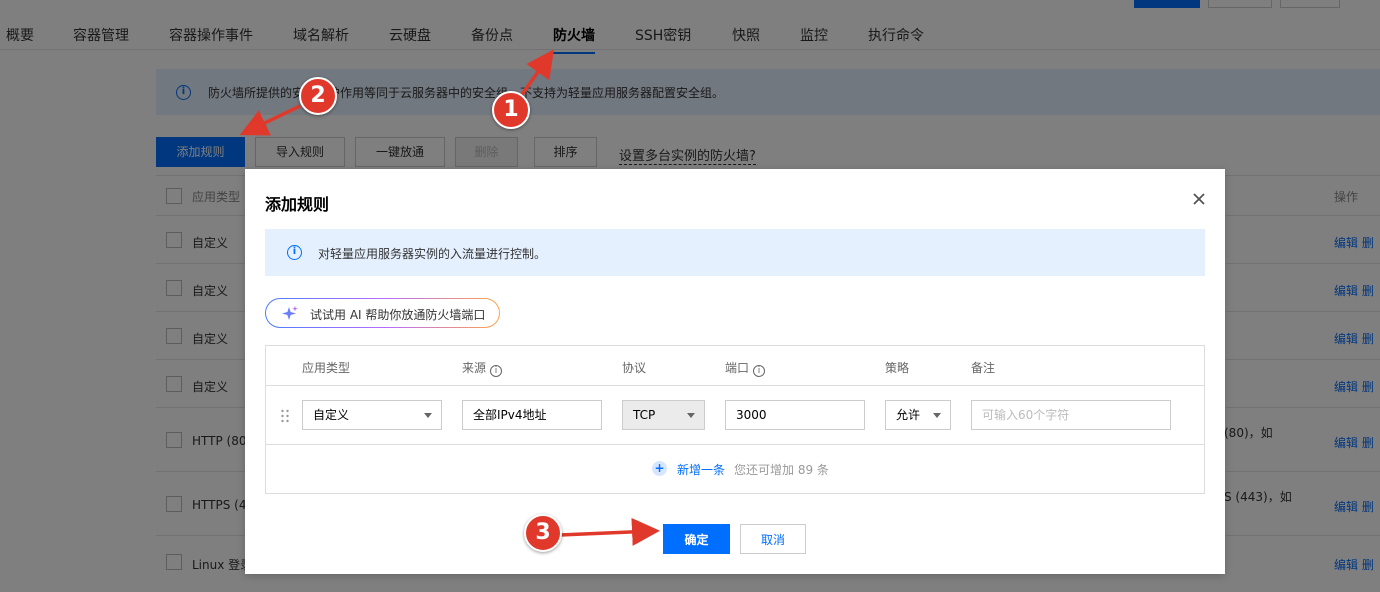 The image size is (1380, 592). I want to click on source-input: 全部IPv4地址, so click(532, 415).